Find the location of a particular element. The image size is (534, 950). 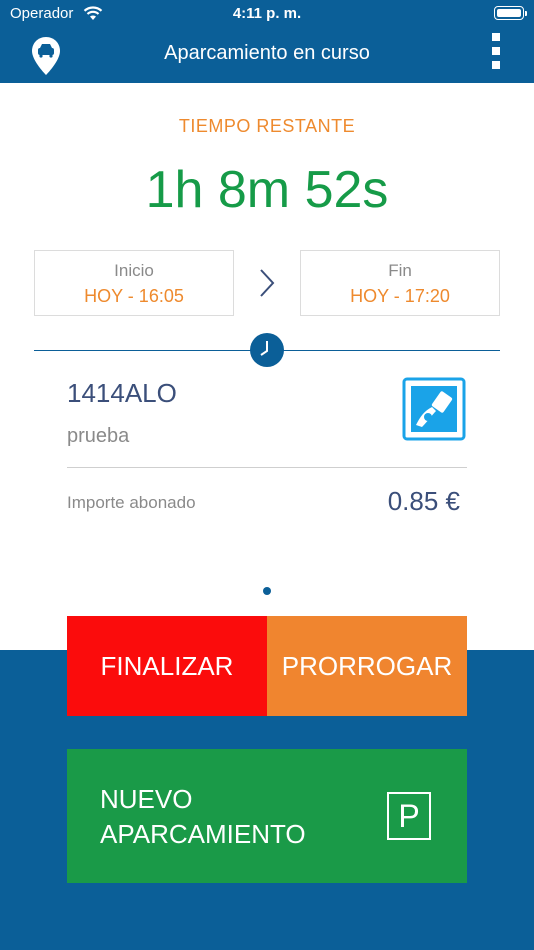

more-menu-icon is located at coordinates (497, 55).